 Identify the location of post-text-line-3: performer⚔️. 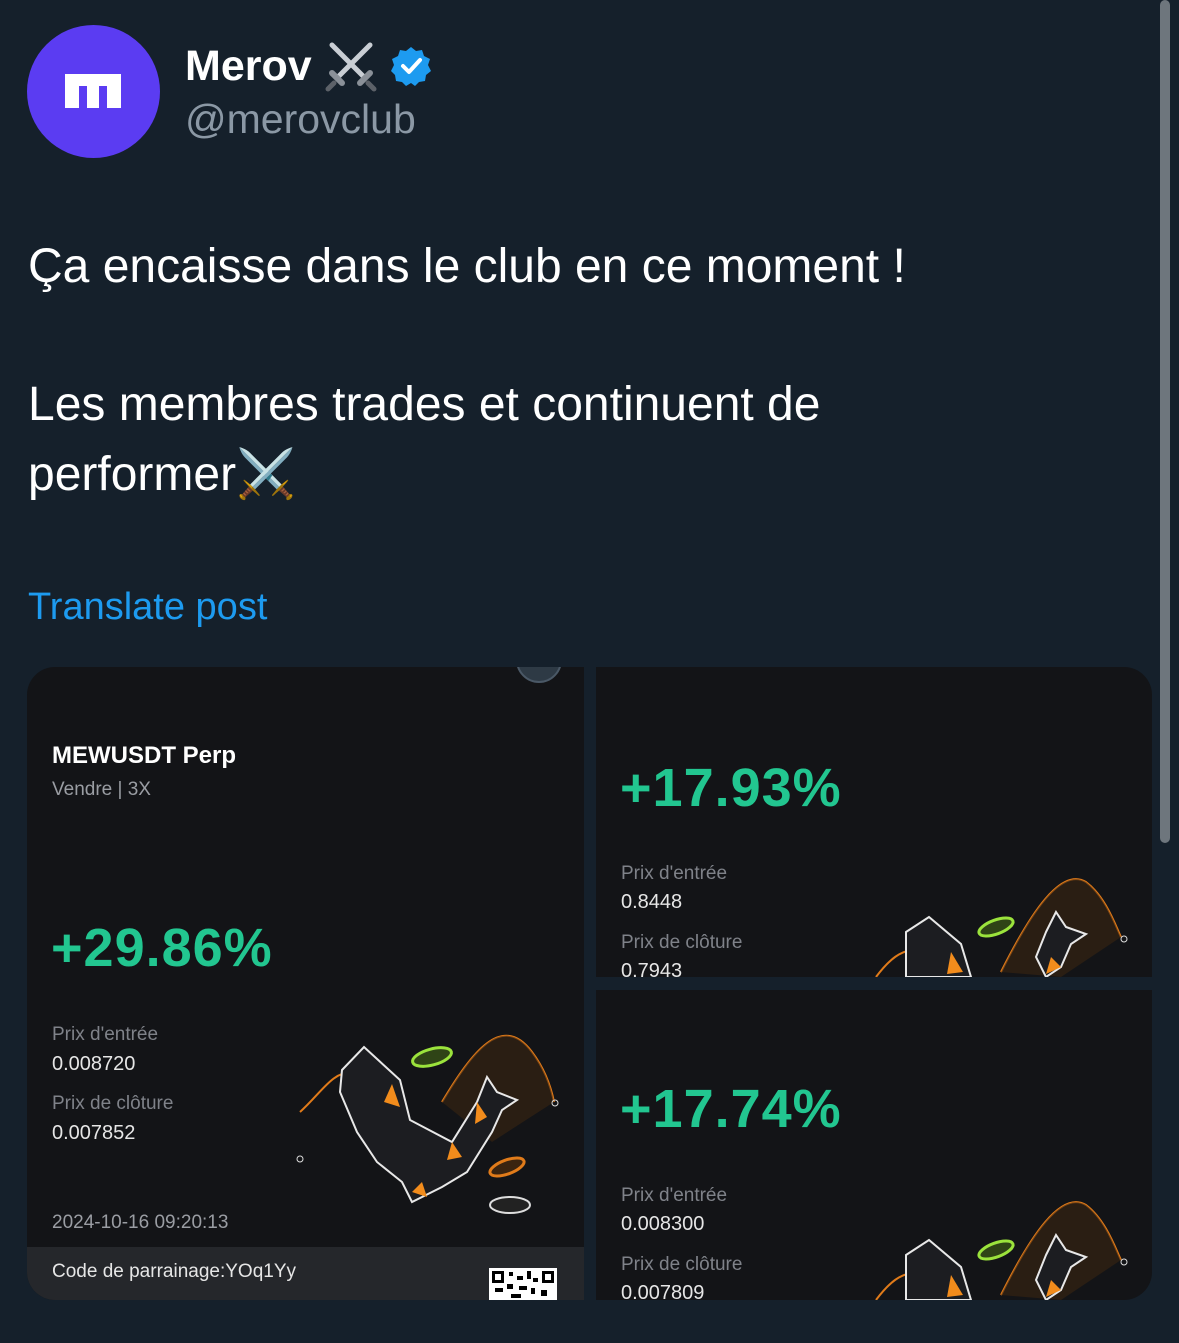
(162, 474).